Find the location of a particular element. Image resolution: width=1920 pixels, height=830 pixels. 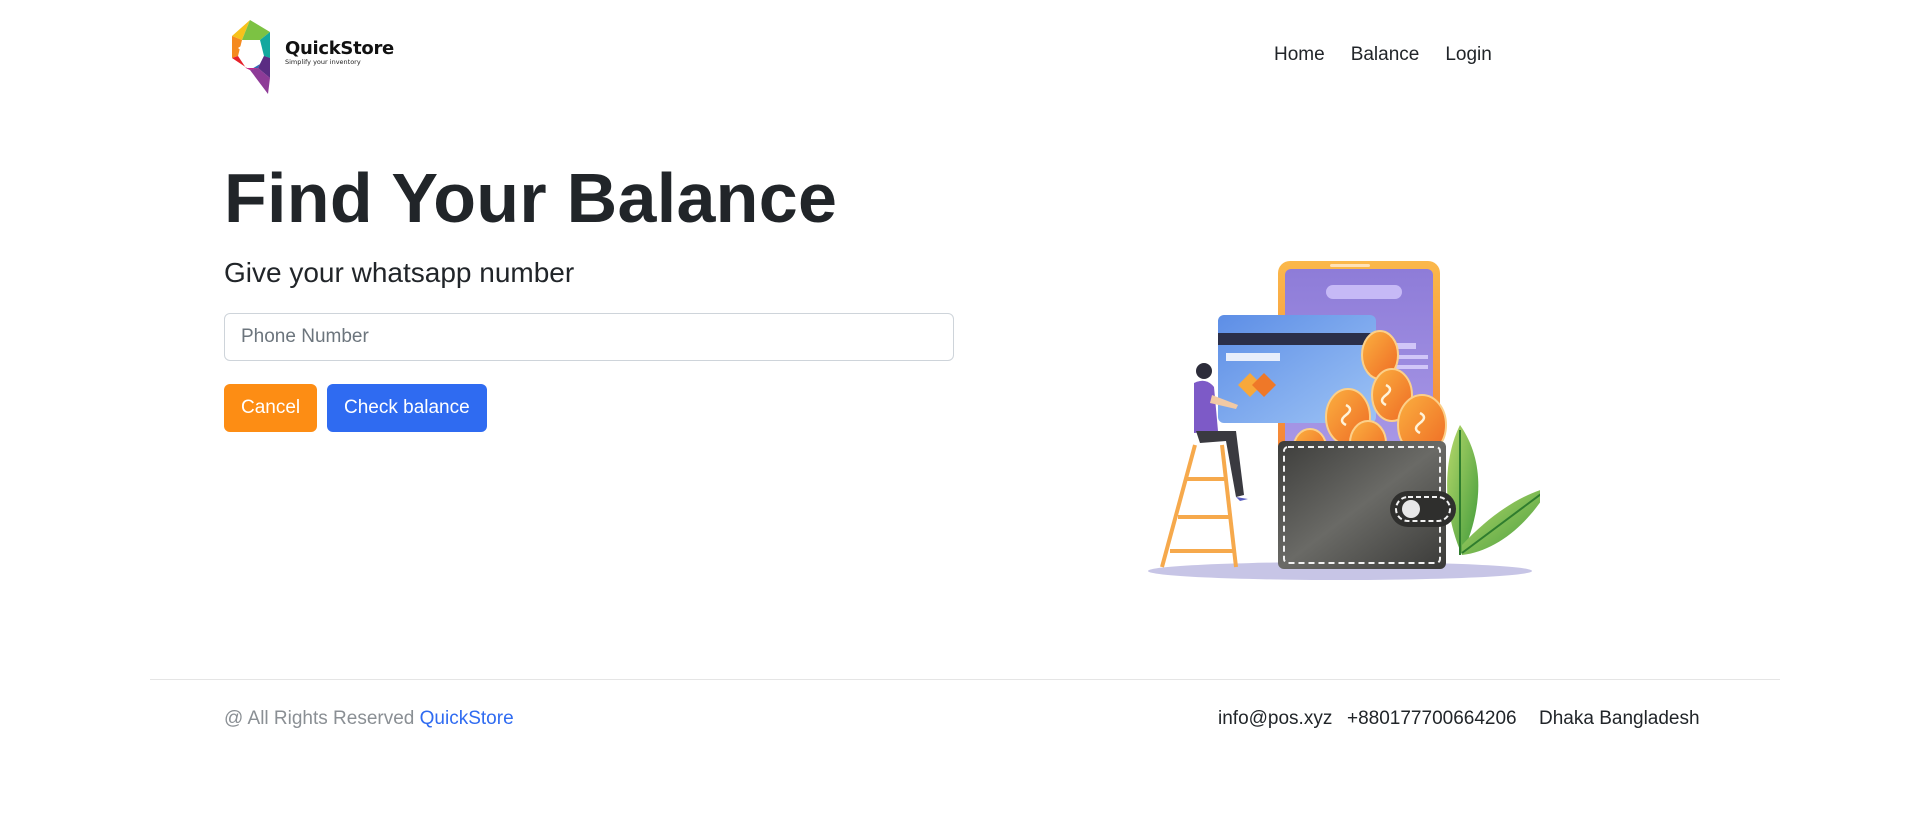

page-title: Find Your Balance is located at coordinates (531, 198).